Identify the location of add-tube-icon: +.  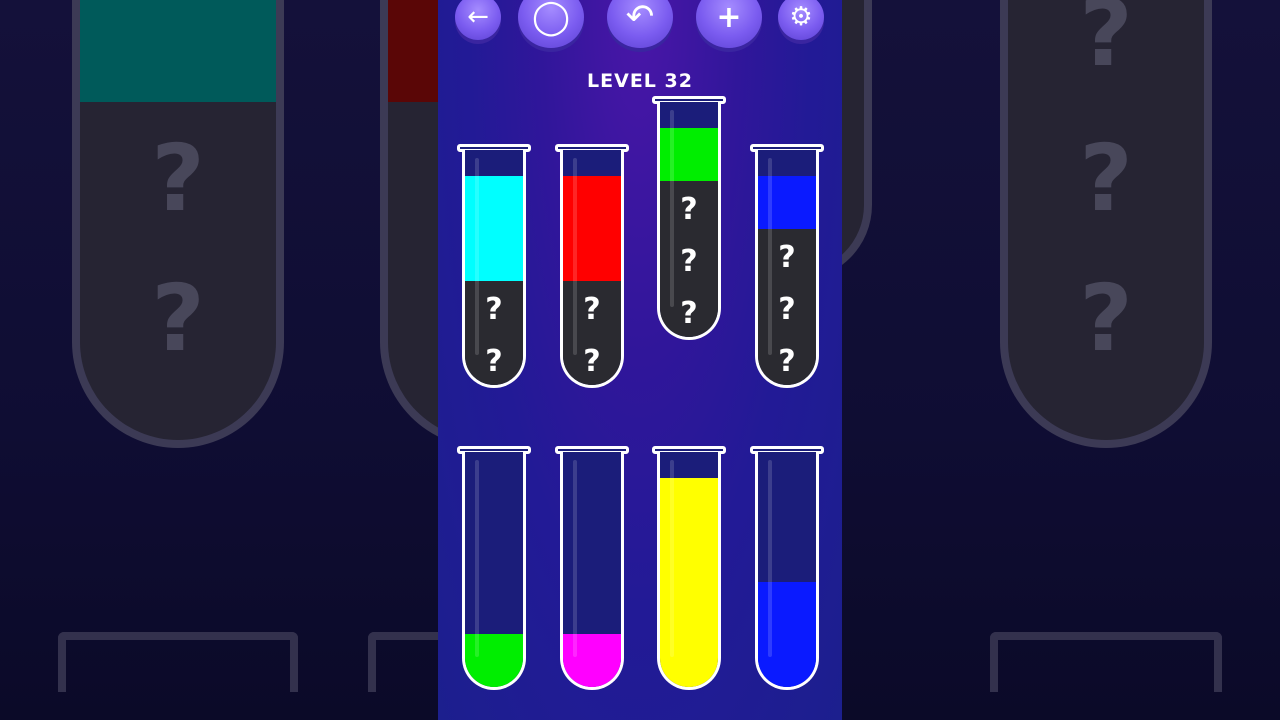
(729, 17).